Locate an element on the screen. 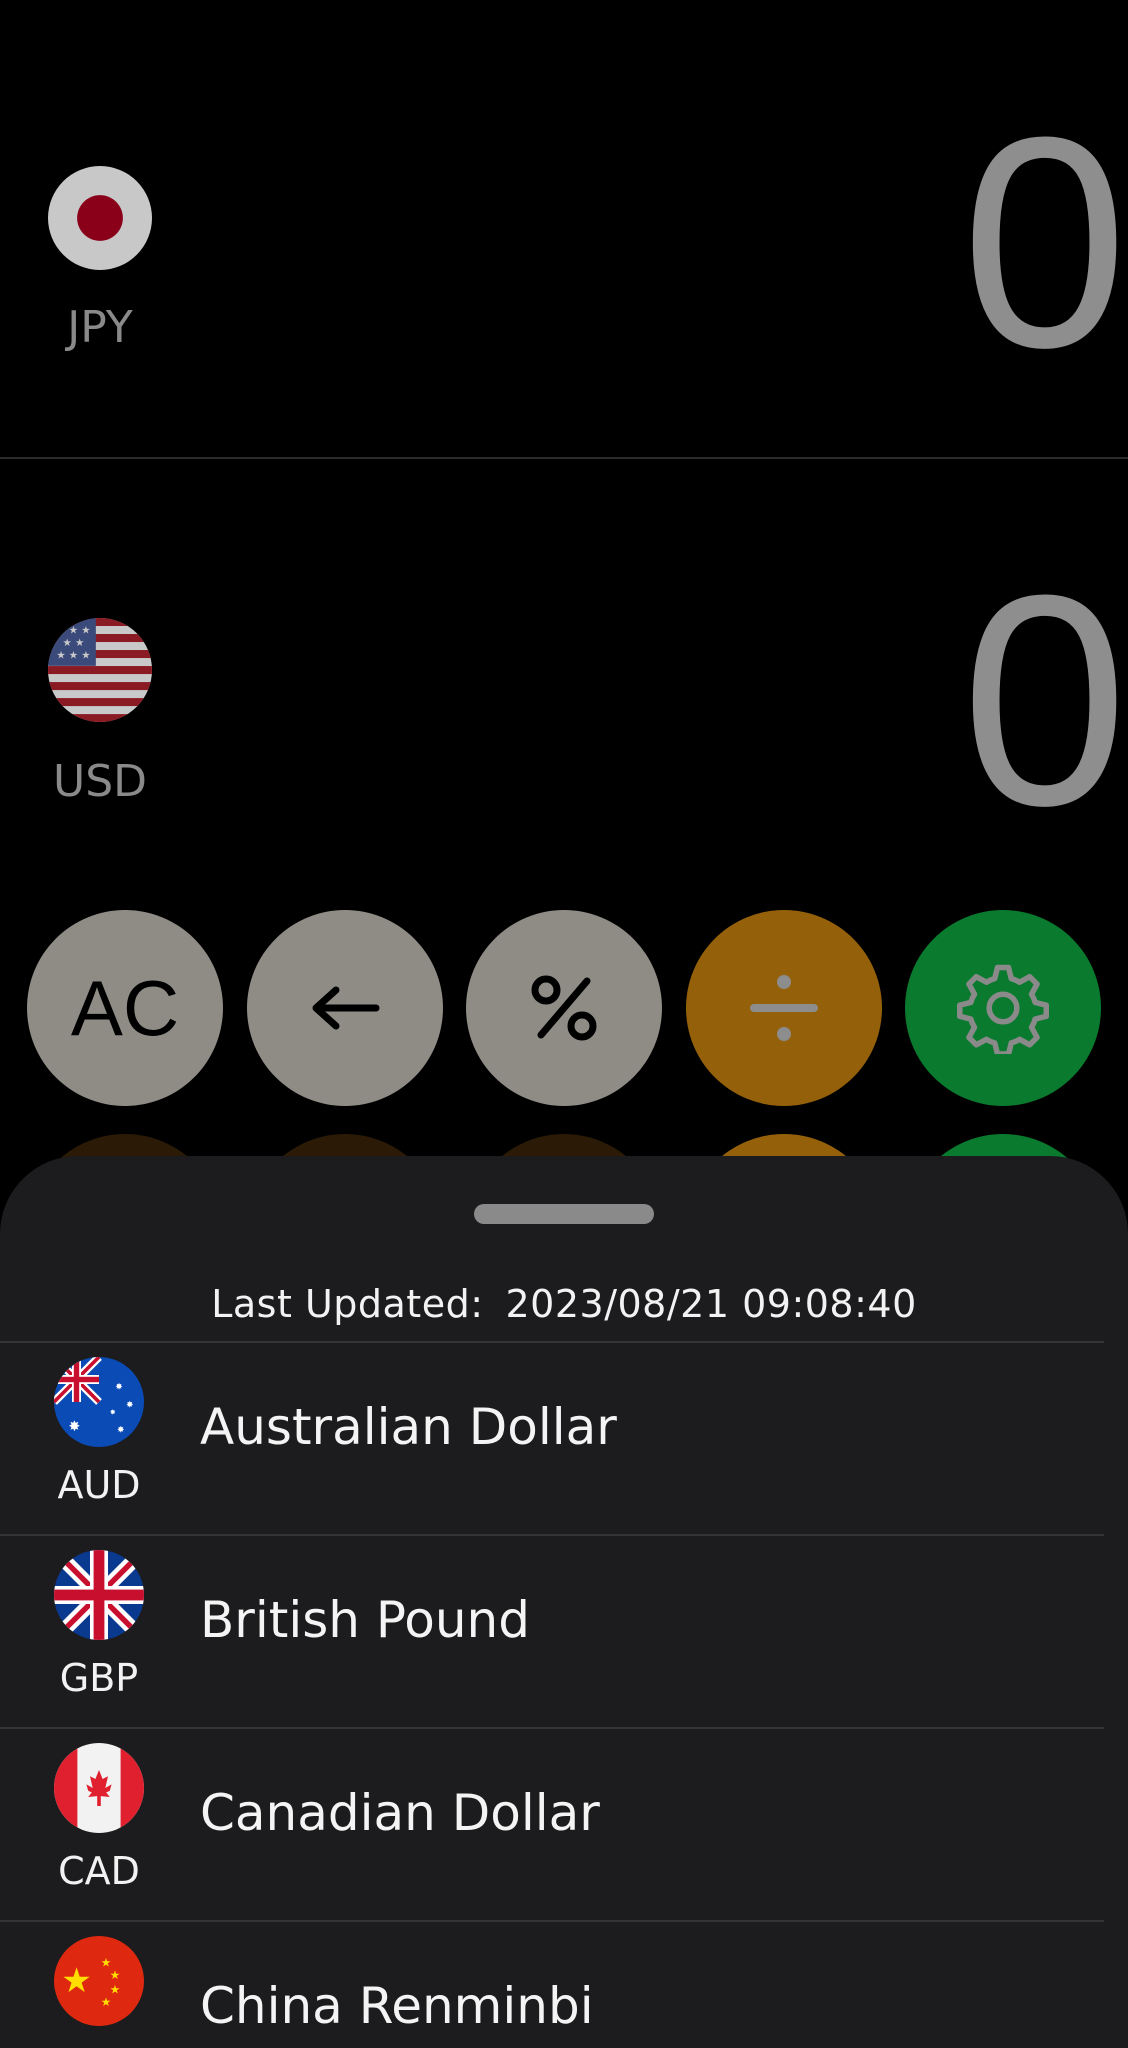 The image size is (1128, 2048). divide-button is located at coordinates (784, 1008).